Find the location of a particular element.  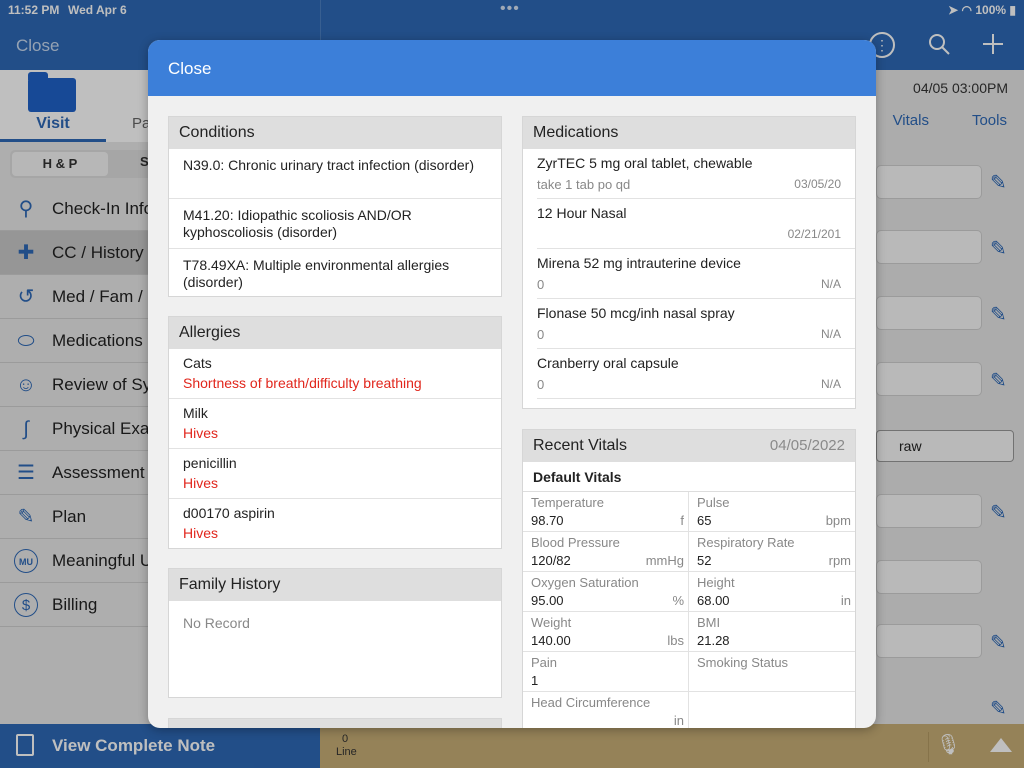

medications-title: Medications is located at coordinates (689, 133).